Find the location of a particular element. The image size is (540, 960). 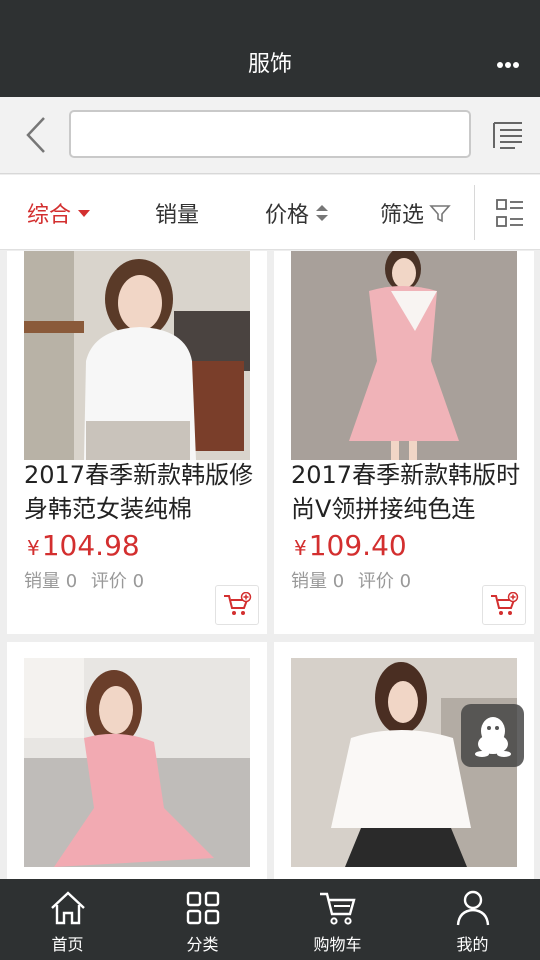

category-menu-button is located at coordinates (508, 135).